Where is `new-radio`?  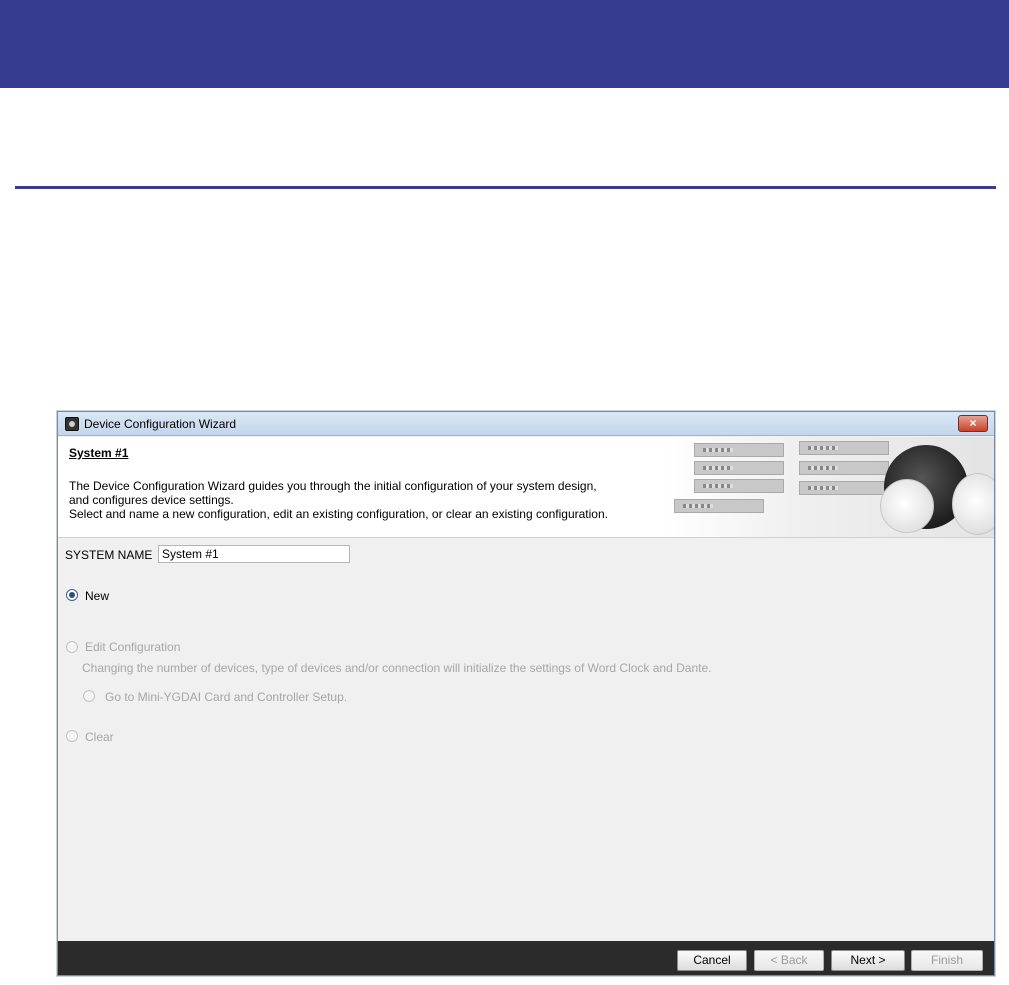 new-radio is located at coordinates (72, 595).